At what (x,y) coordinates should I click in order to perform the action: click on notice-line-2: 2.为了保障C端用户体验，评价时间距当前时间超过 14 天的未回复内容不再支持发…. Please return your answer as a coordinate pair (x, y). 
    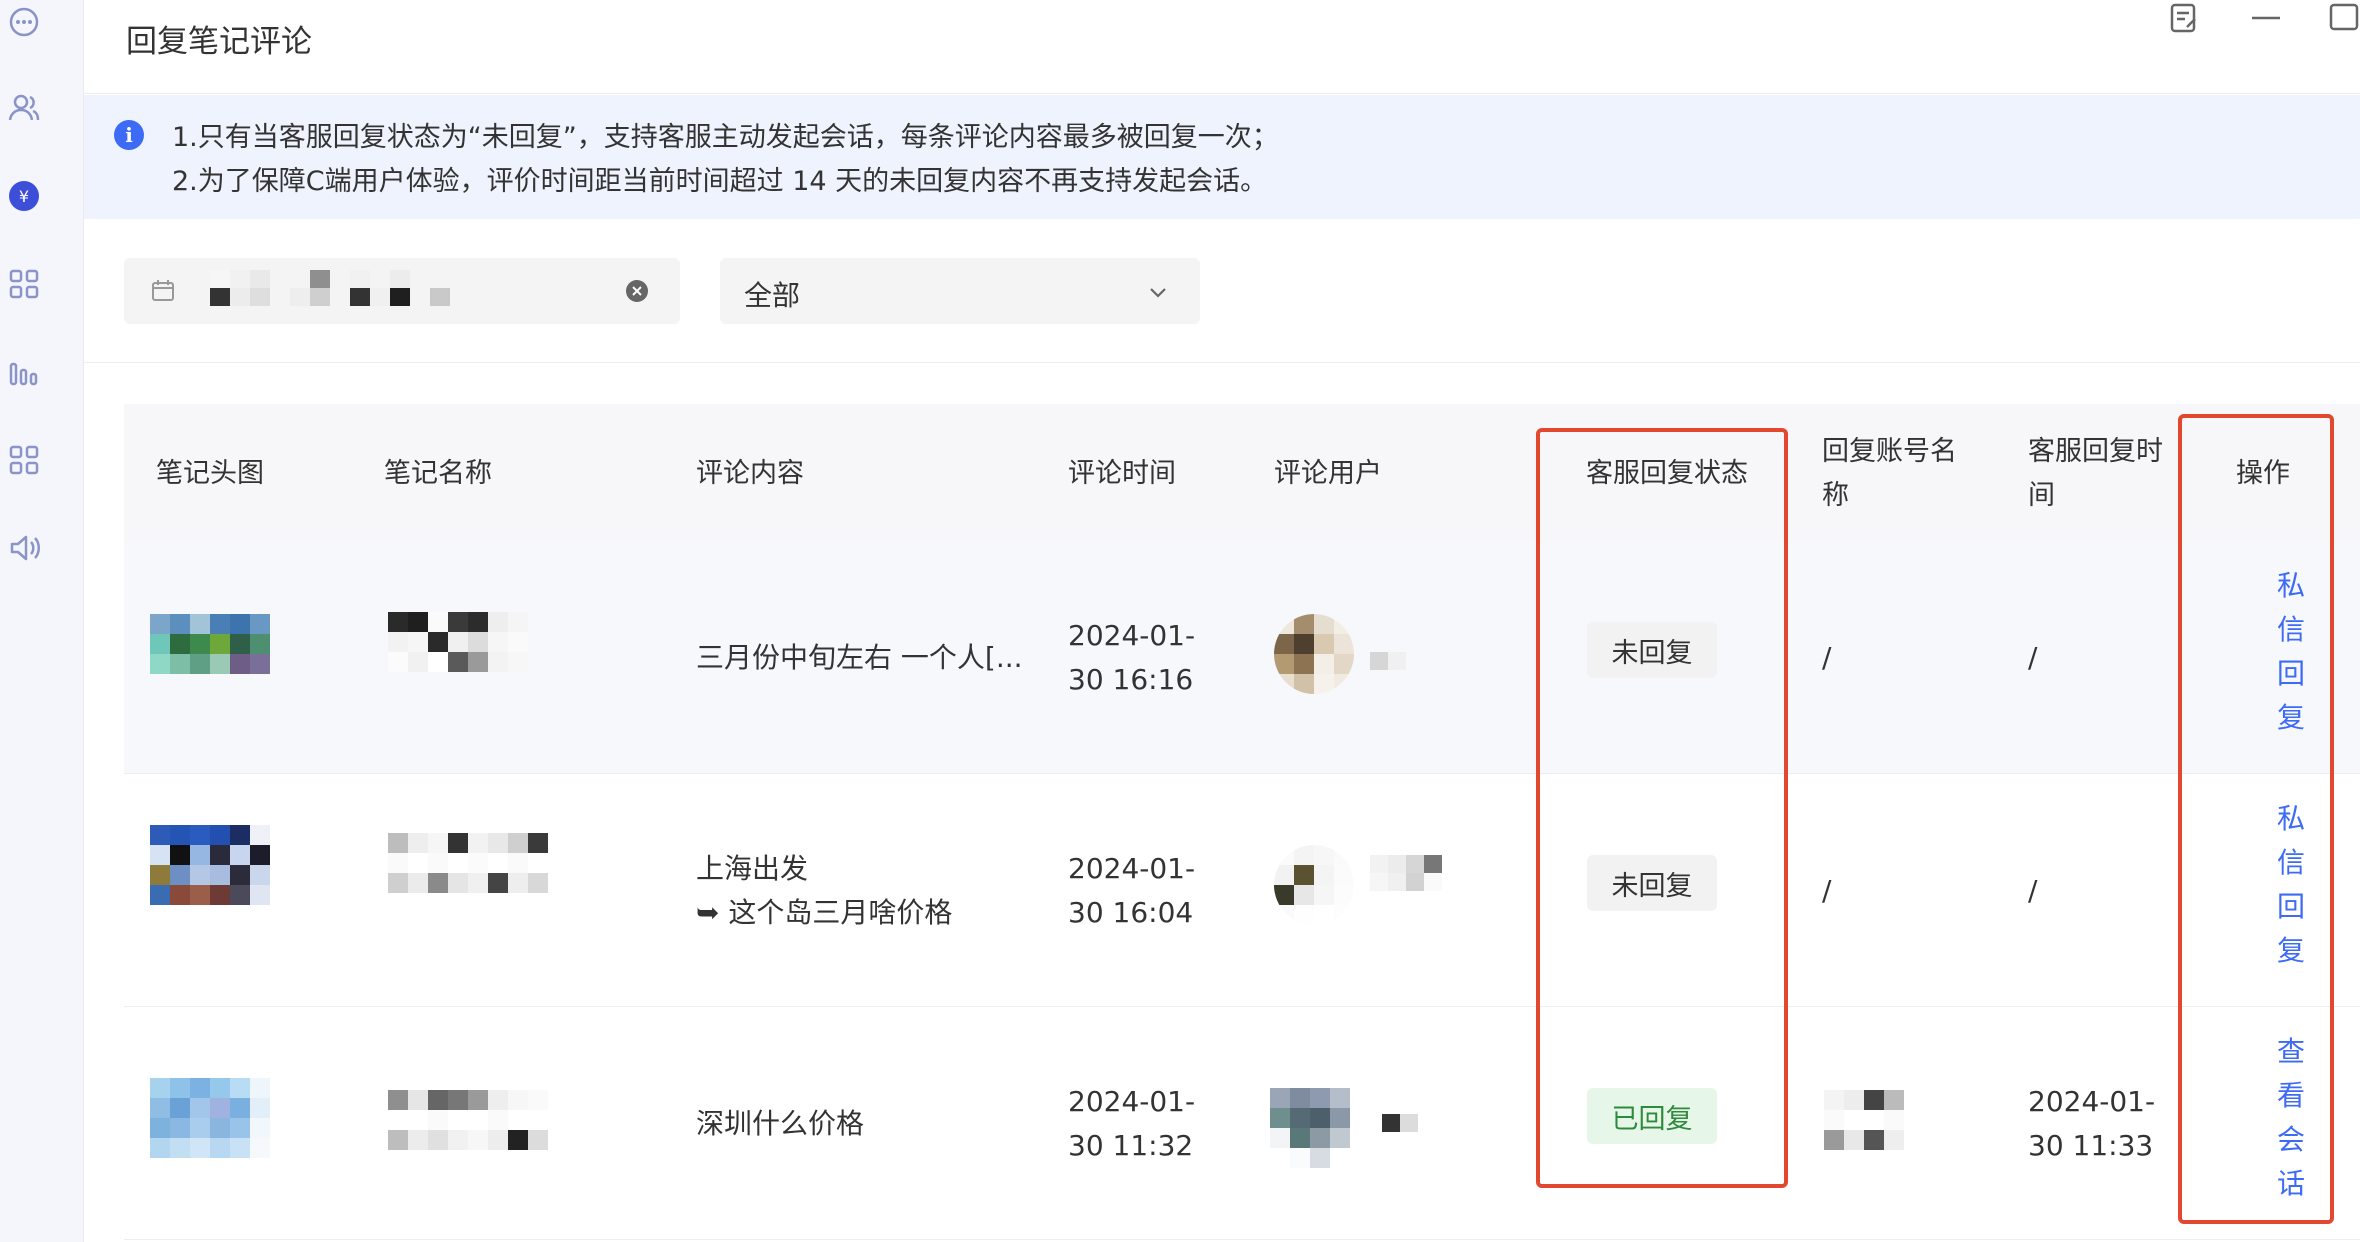
    Looking at the image, I should click on (720, 181).